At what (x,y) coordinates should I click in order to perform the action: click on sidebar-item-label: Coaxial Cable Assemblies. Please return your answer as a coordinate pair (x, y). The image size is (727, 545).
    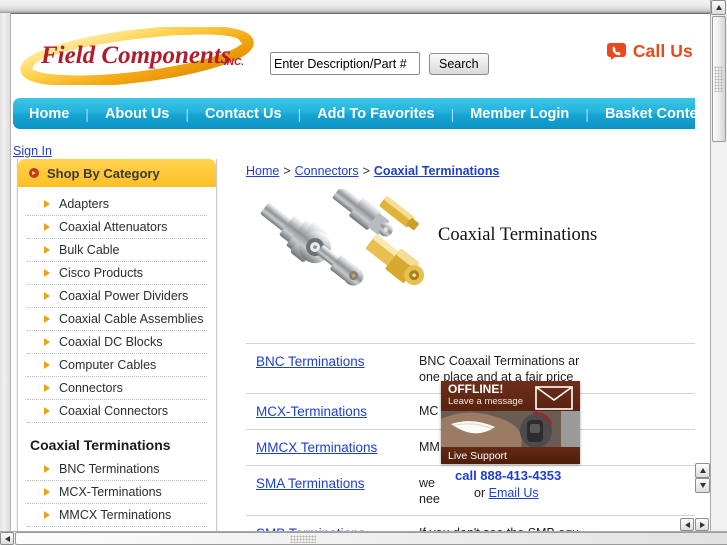
    Looking at the image, I should click on (131, 319).